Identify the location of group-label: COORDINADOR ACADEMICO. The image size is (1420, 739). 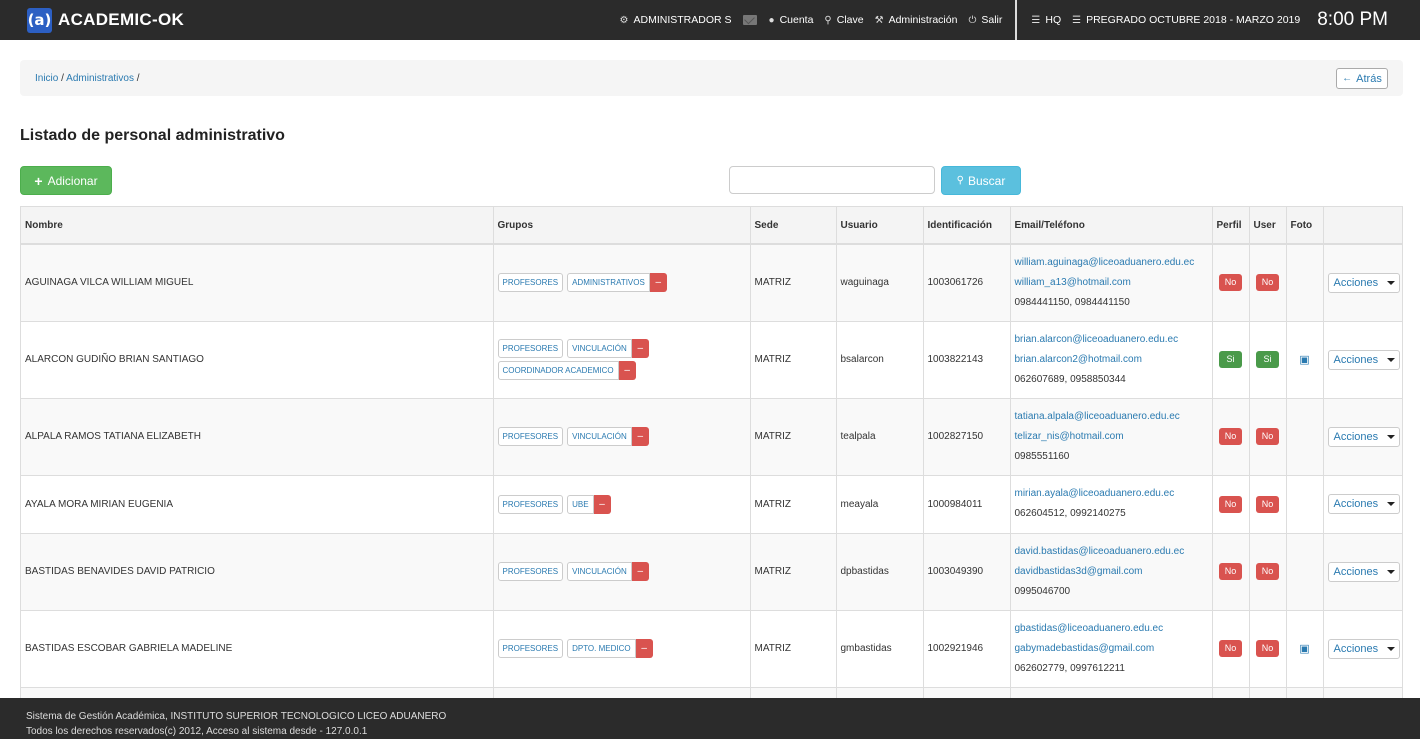
(558, 370).